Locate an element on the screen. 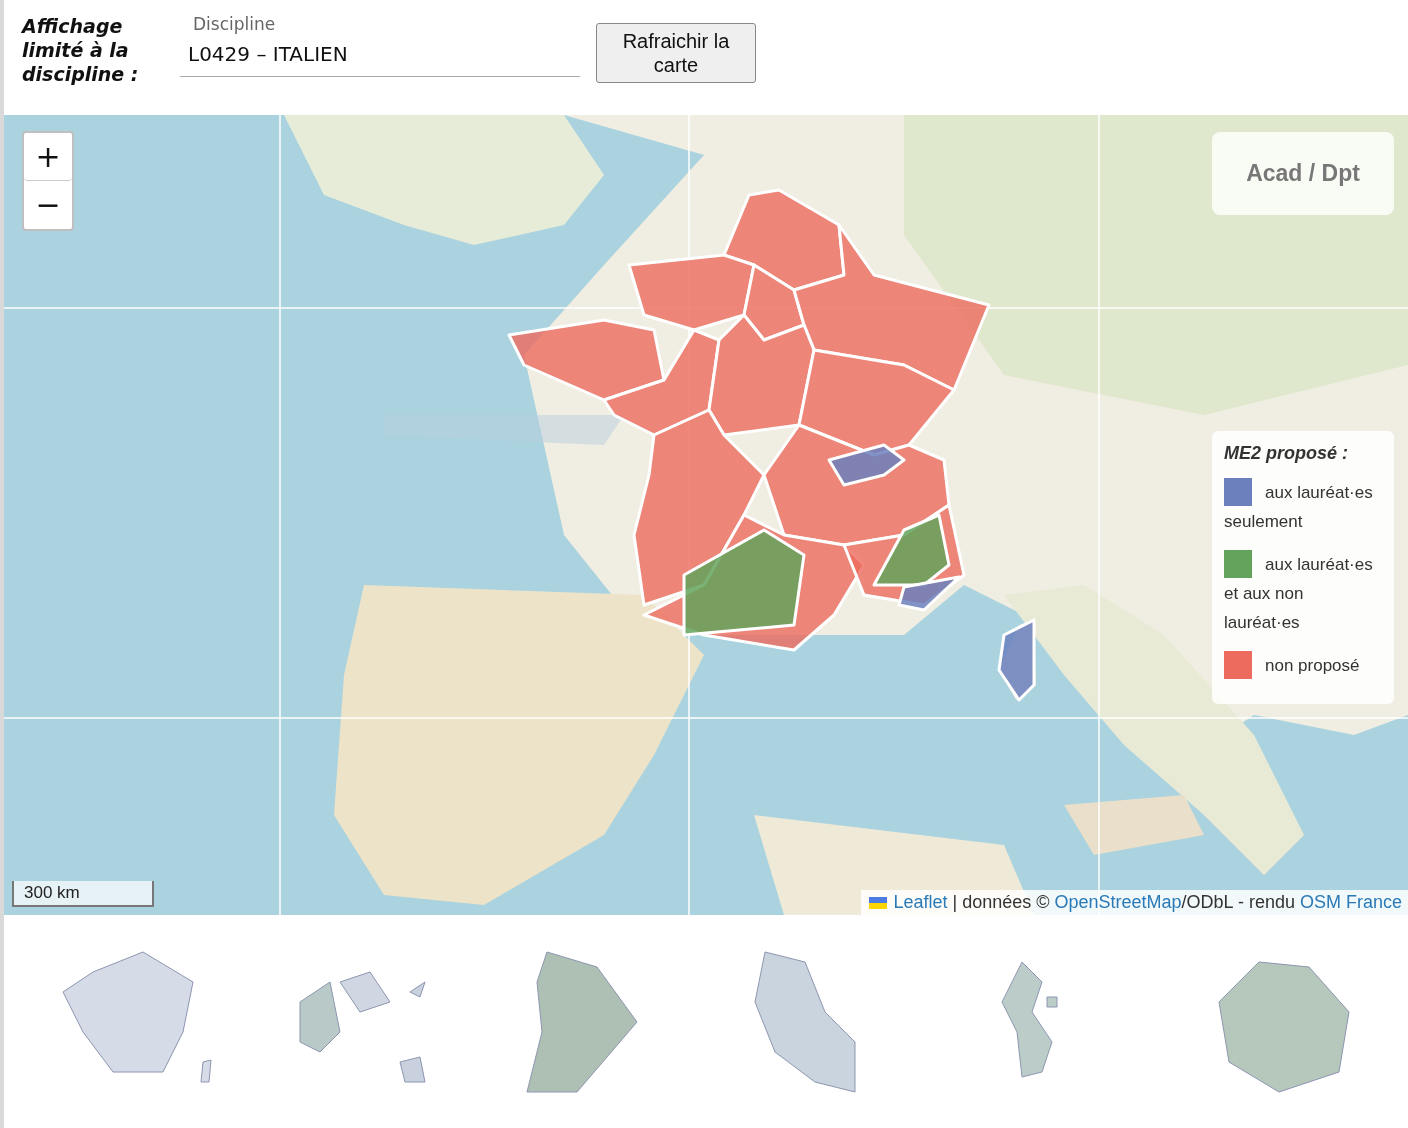 The width and height of the screenshot is (1408, 1128). attribution-link: OSM France is located at coordinates (1350, 902).